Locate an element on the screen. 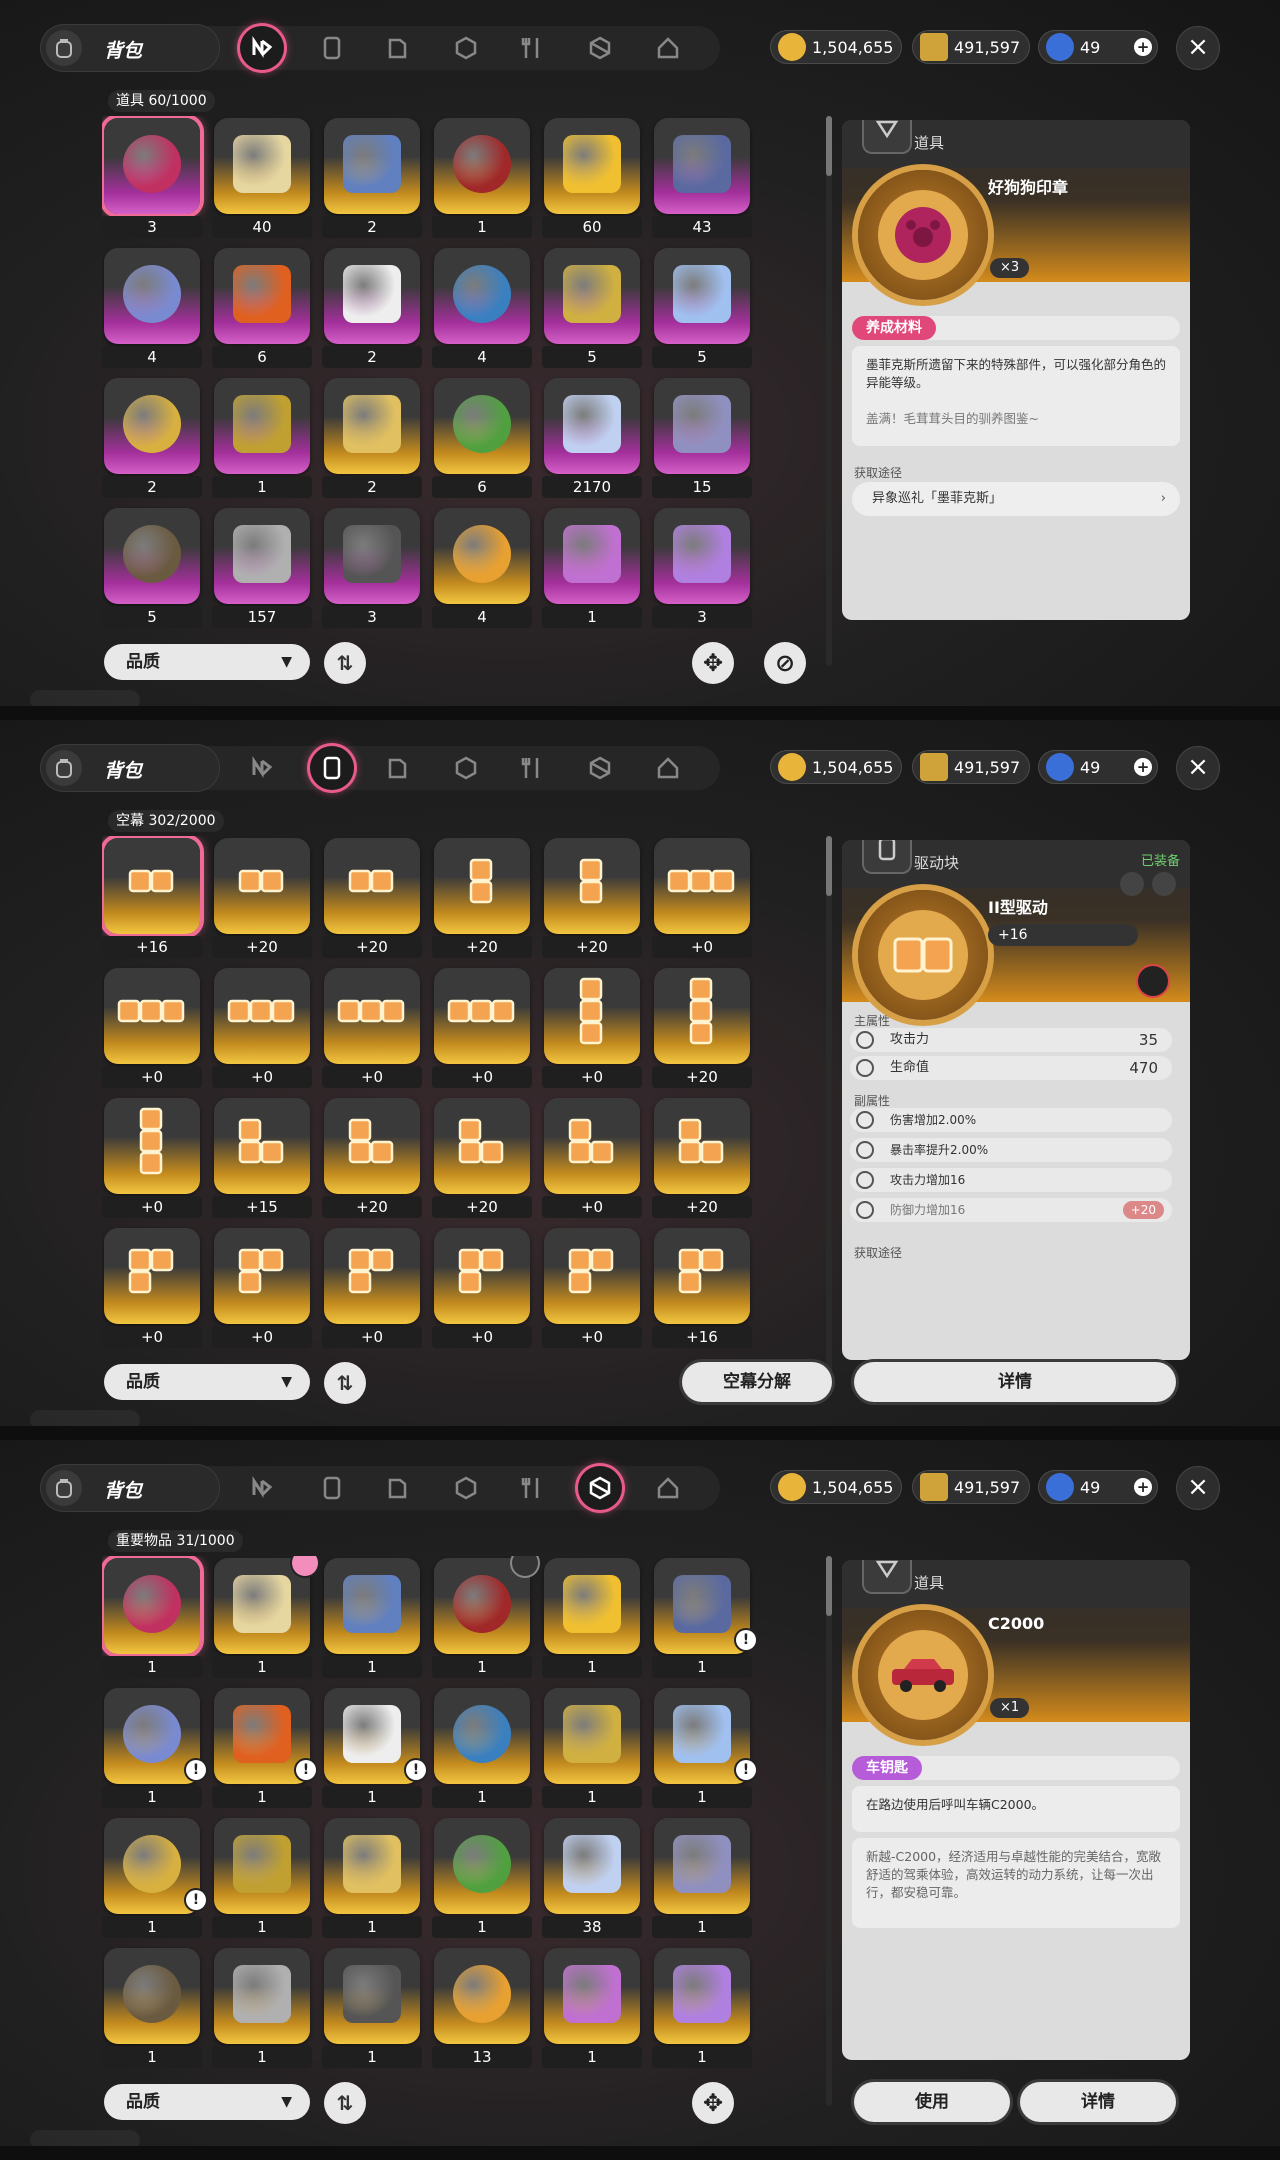  character-avatar is located at coordinates (1153, 981).